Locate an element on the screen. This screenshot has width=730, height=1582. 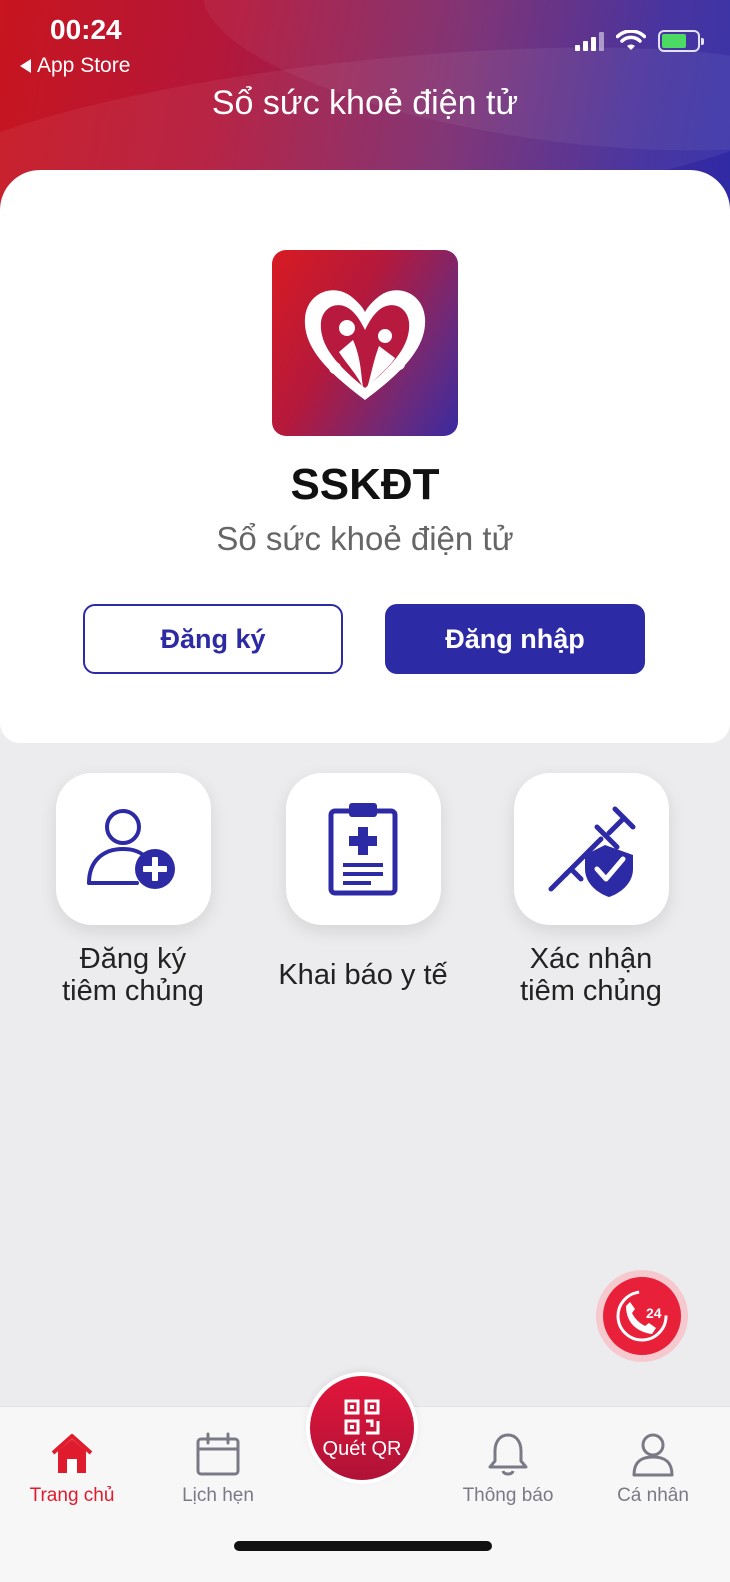
hotline-inner: 24 is located at coordinates (642, 1316).